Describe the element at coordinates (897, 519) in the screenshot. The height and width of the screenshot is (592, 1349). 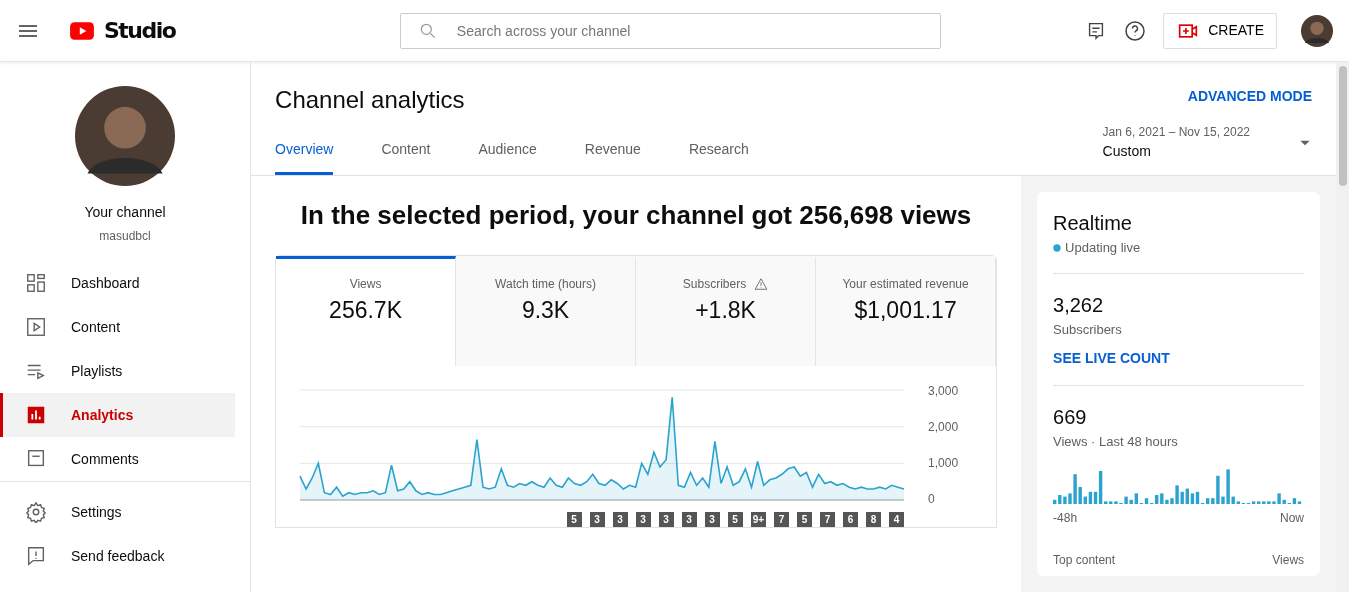
I see `video-marker: 4` at that location.